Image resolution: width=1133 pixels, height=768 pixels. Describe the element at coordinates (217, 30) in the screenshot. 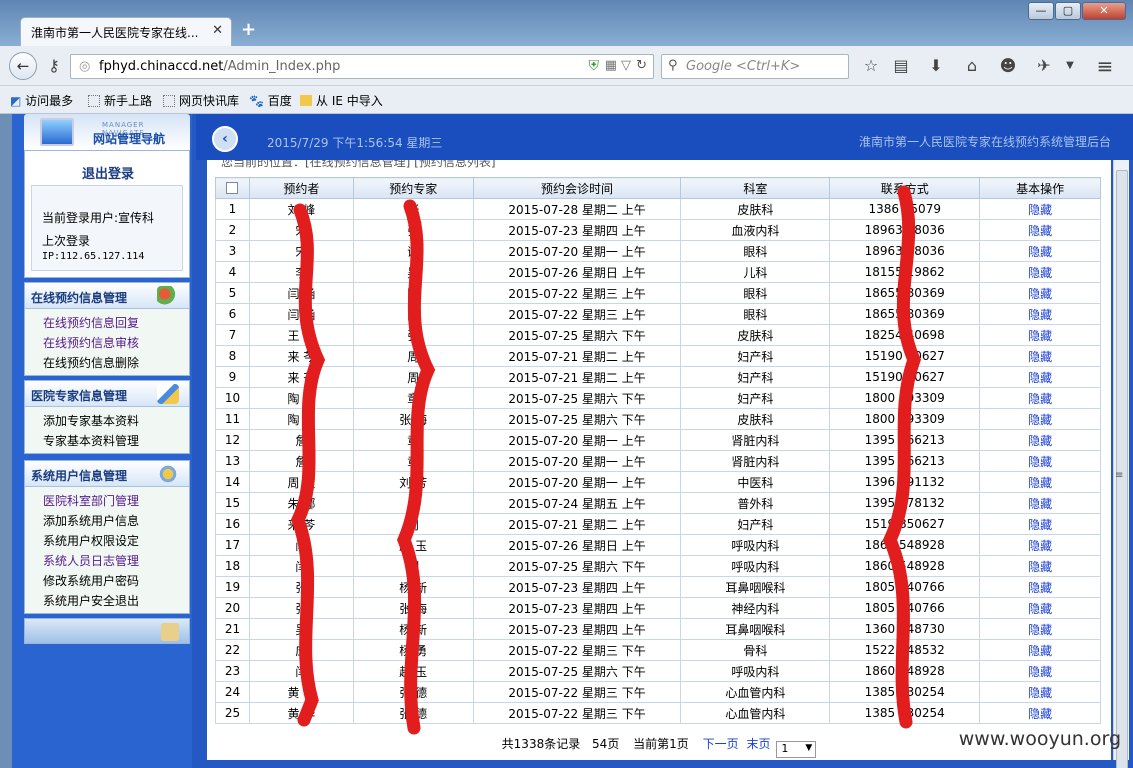

I see `tab-close-icon: ✕` at that location.